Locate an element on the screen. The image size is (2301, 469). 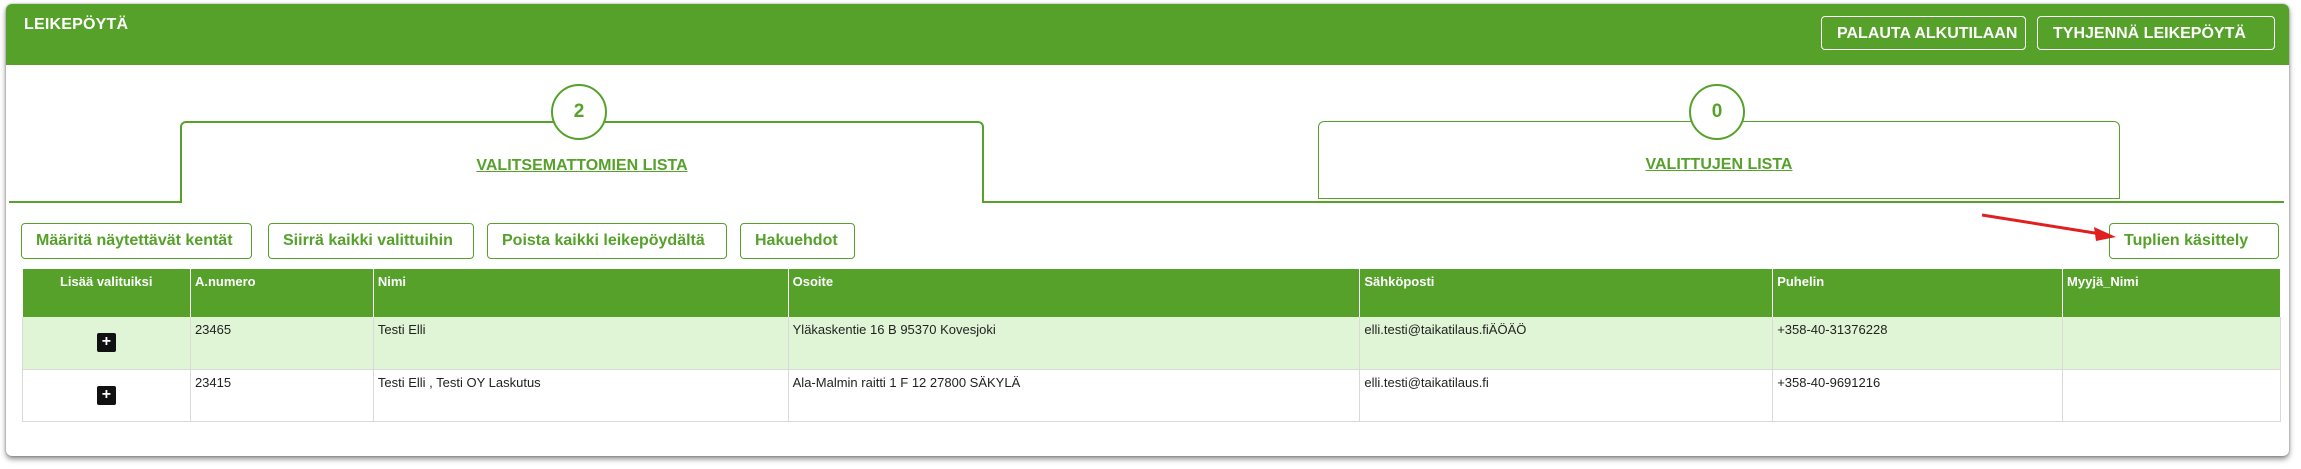
cell-phone: +358-40-9691216 is located at coordinates (1918, 395).